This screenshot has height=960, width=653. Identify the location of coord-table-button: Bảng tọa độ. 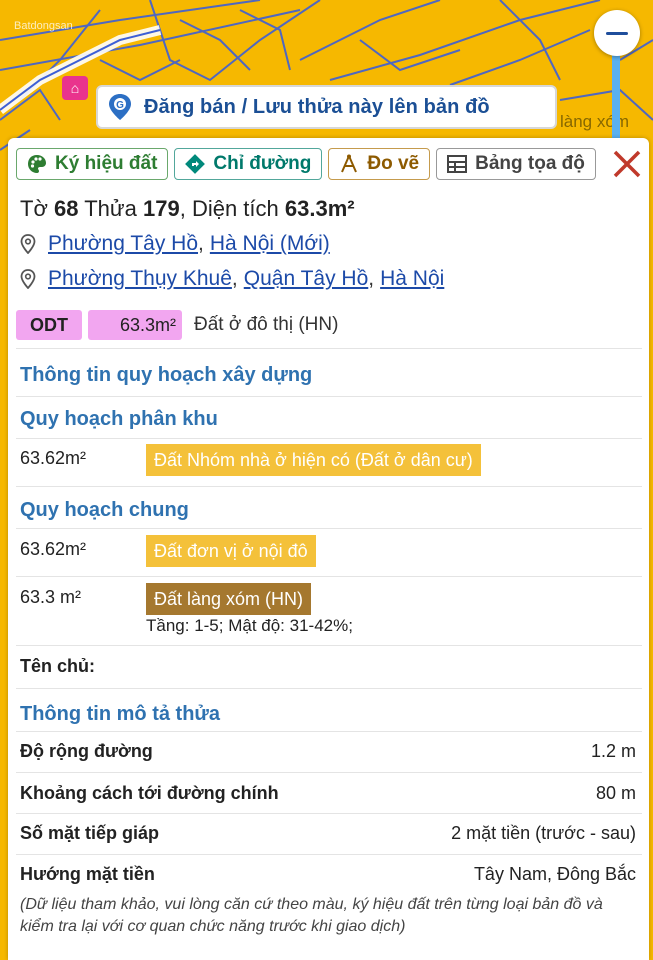
(516, 164).